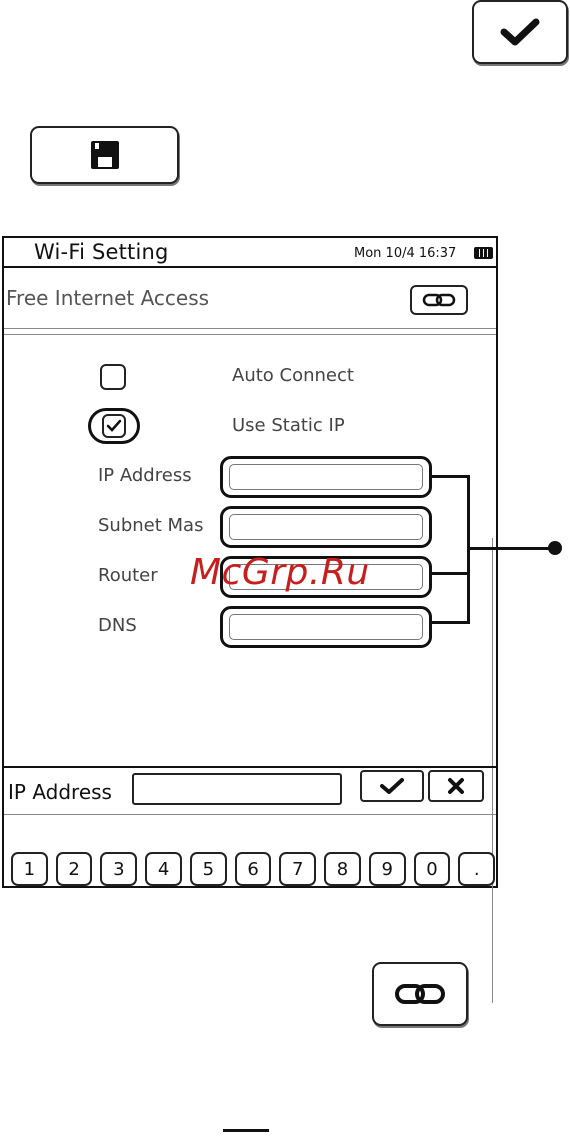 The height and width of the screenshot is (1137, 570). I want to click on router-label: Router, so click(128, 575).